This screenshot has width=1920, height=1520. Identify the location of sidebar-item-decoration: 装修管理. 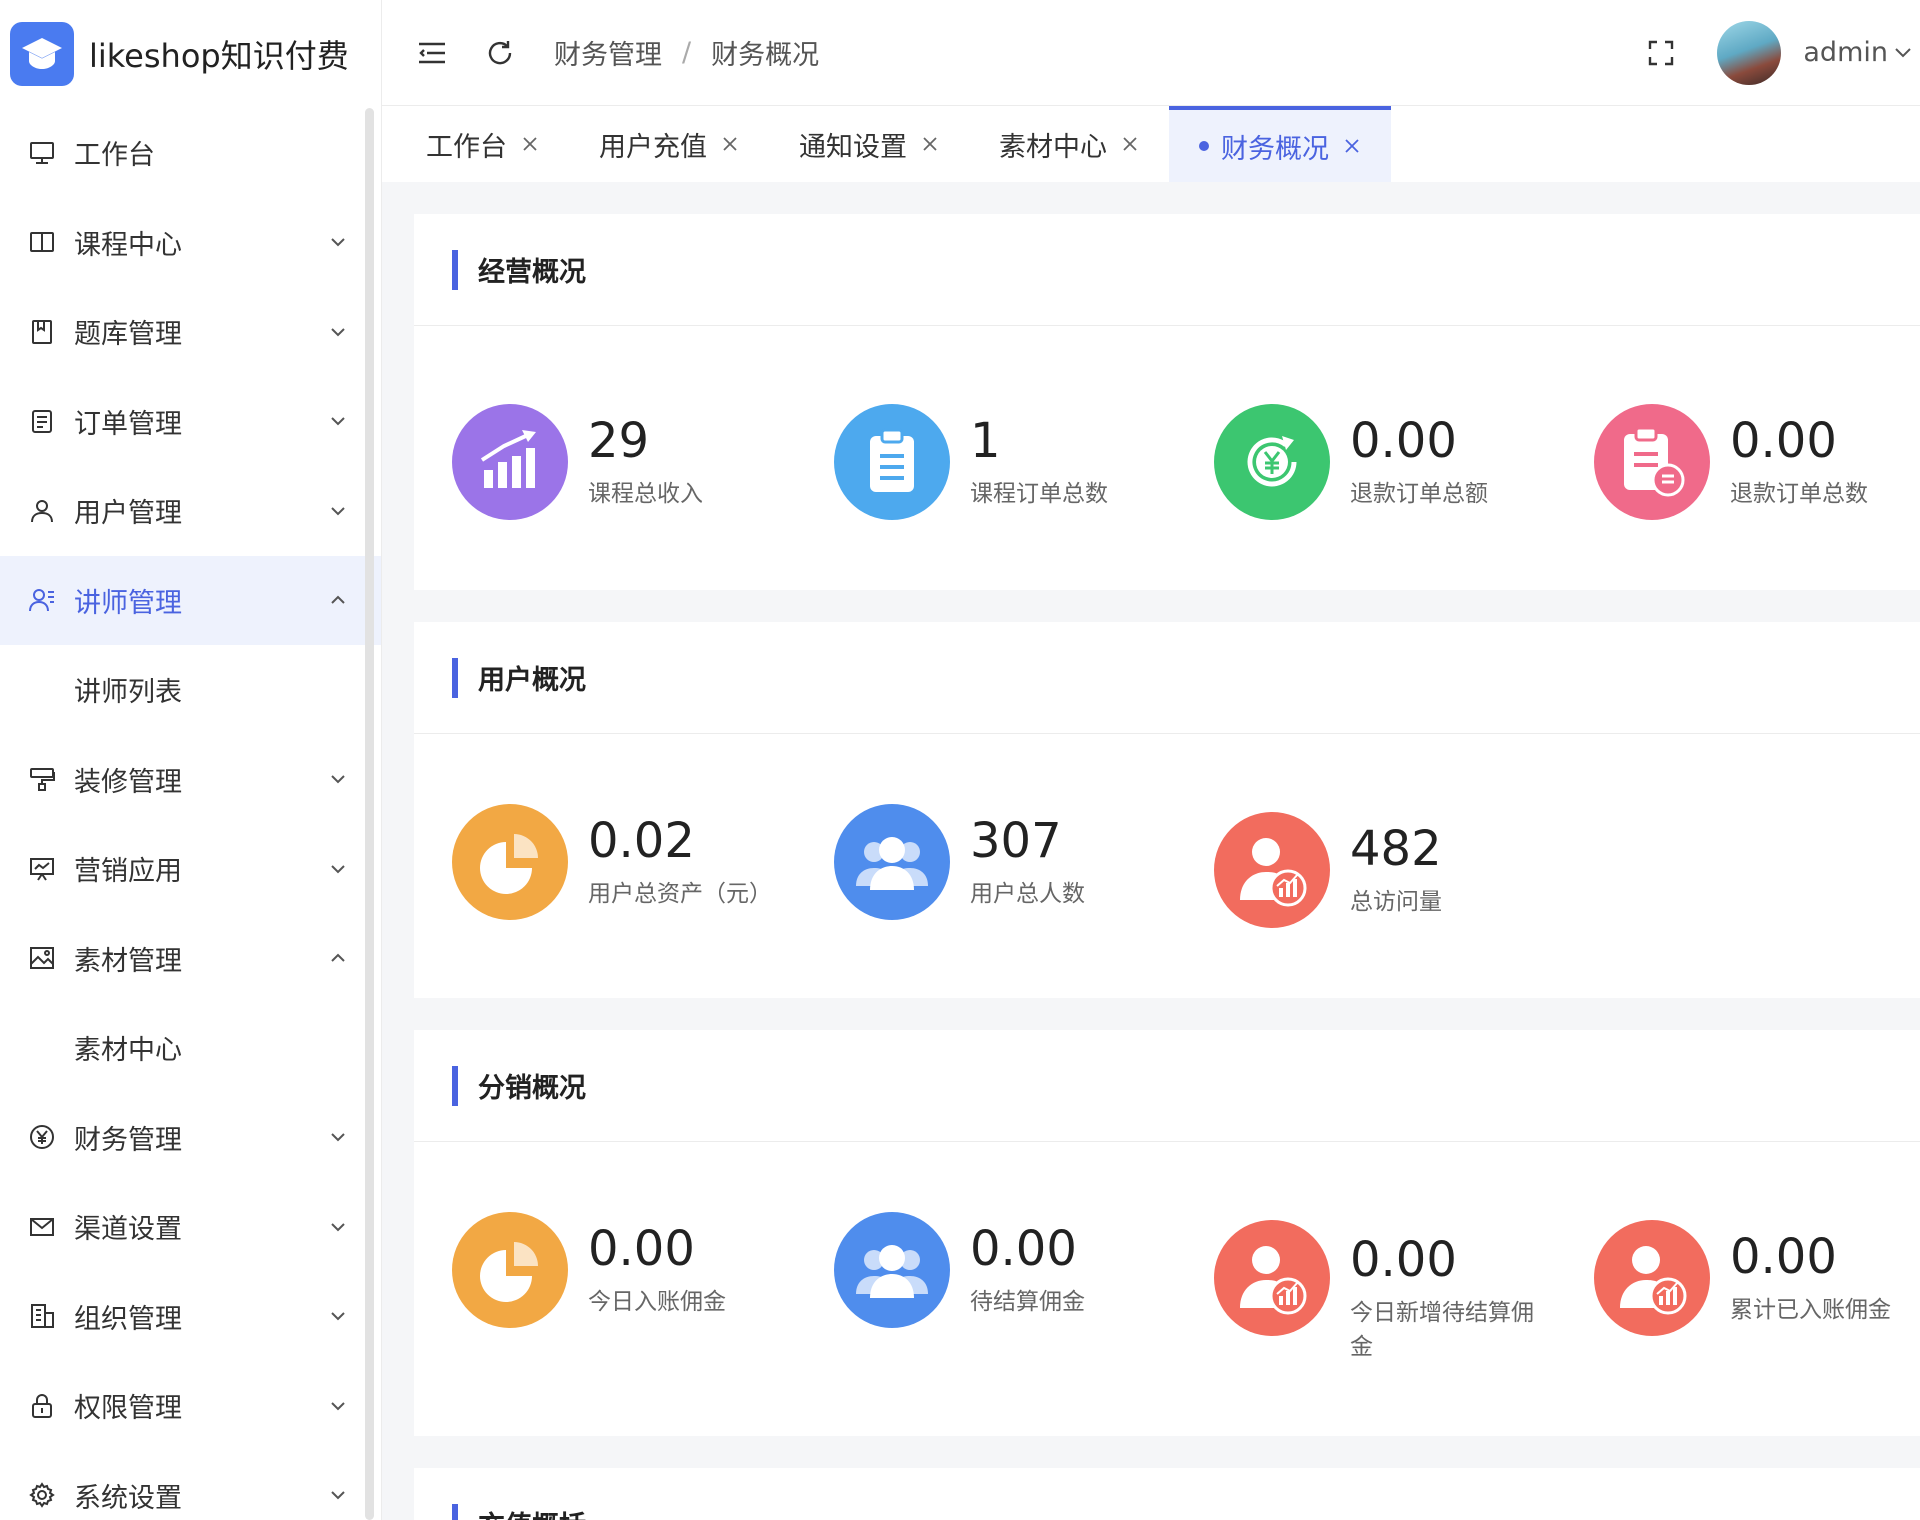
(190, 780).